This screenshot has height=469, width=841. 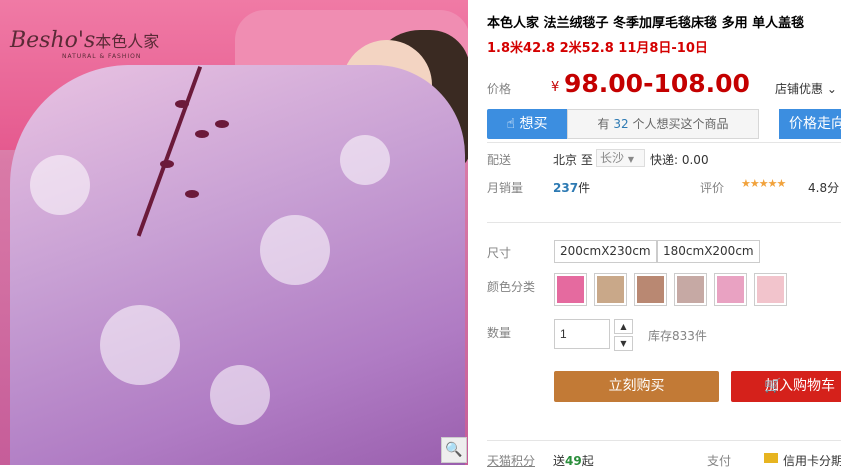 What do you see at coordinates (657, 83) in the screenshot?
I see `price-value: 98.00-108.00` at bounding box center [657, 83].